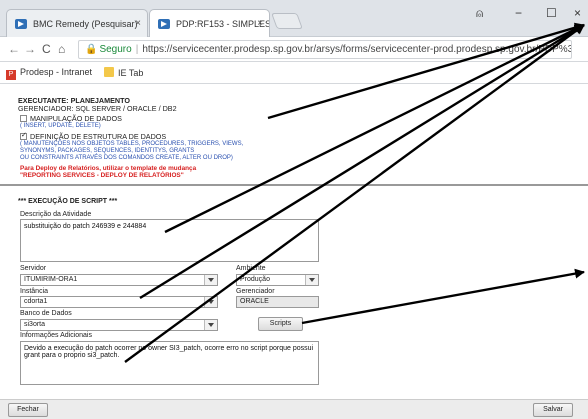 This screenshot has width=588, height=419. I want to click on folder-icon, so click(109, 72).